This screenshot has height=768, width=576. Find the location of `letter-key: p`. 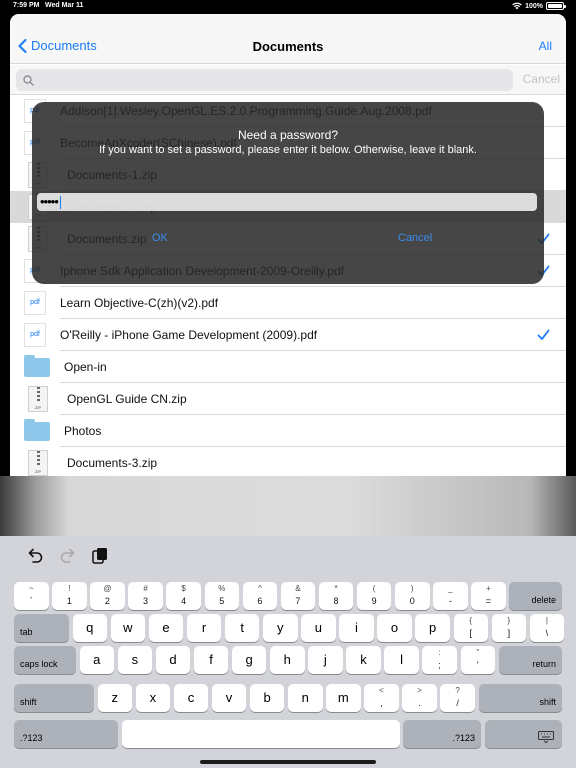

letter-key: p is located at coordinates (432, 628).